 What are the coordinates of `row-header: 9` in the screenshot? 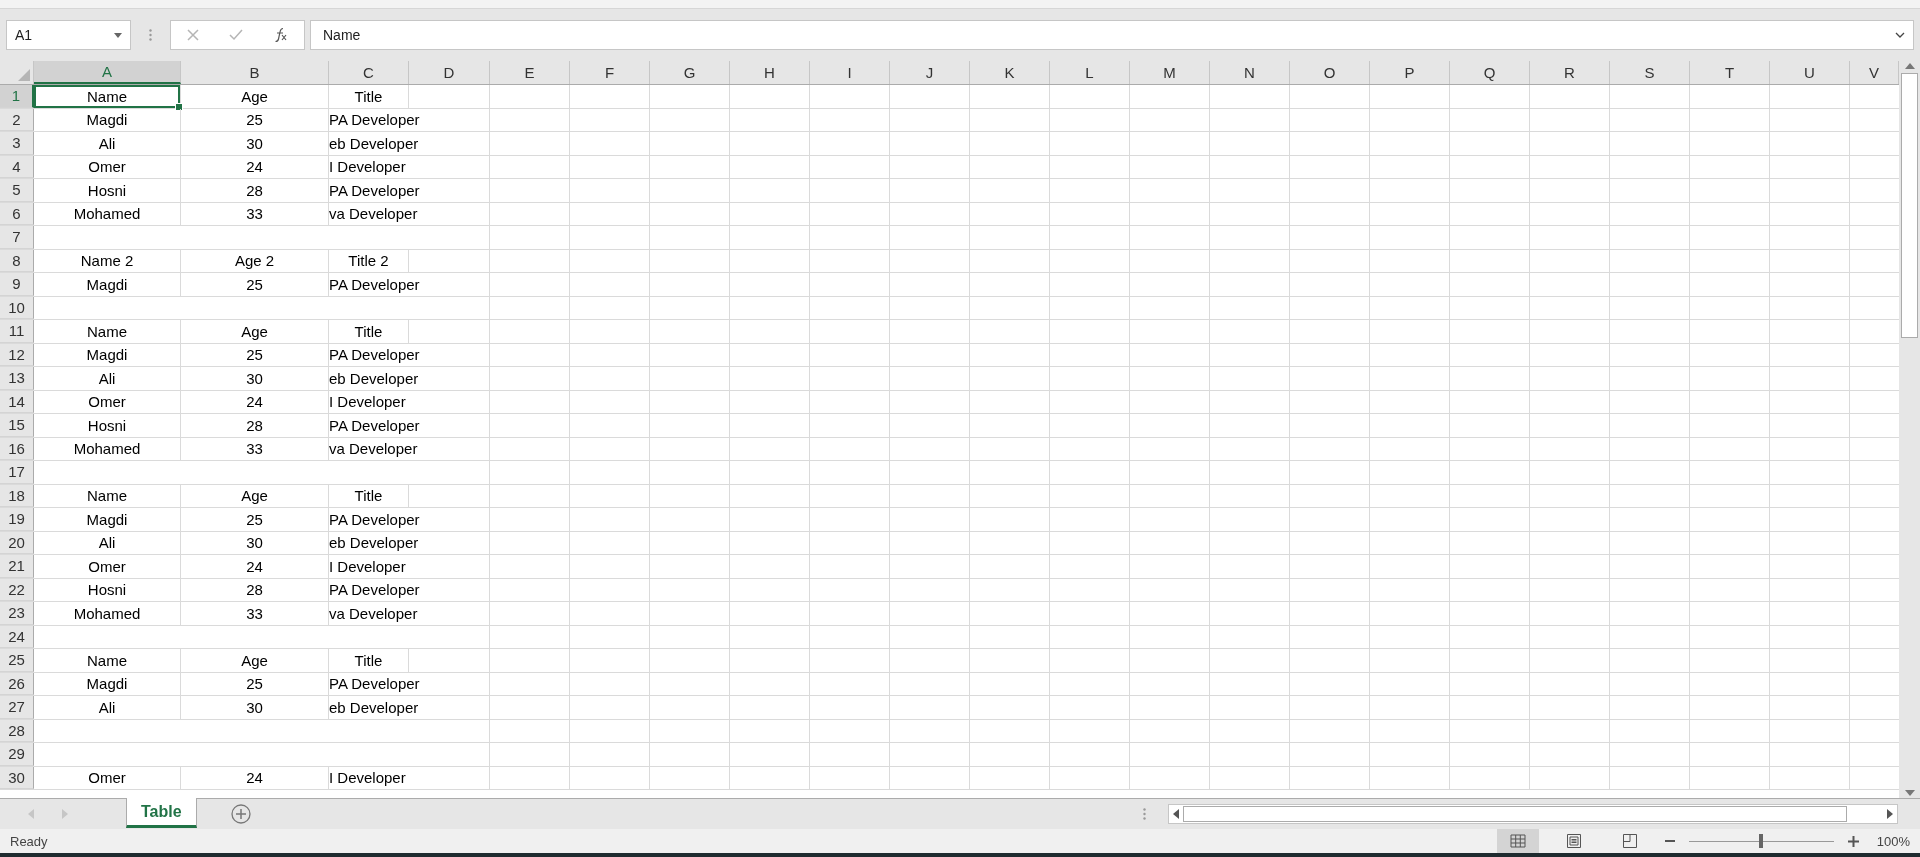 It's located at (17, 284).